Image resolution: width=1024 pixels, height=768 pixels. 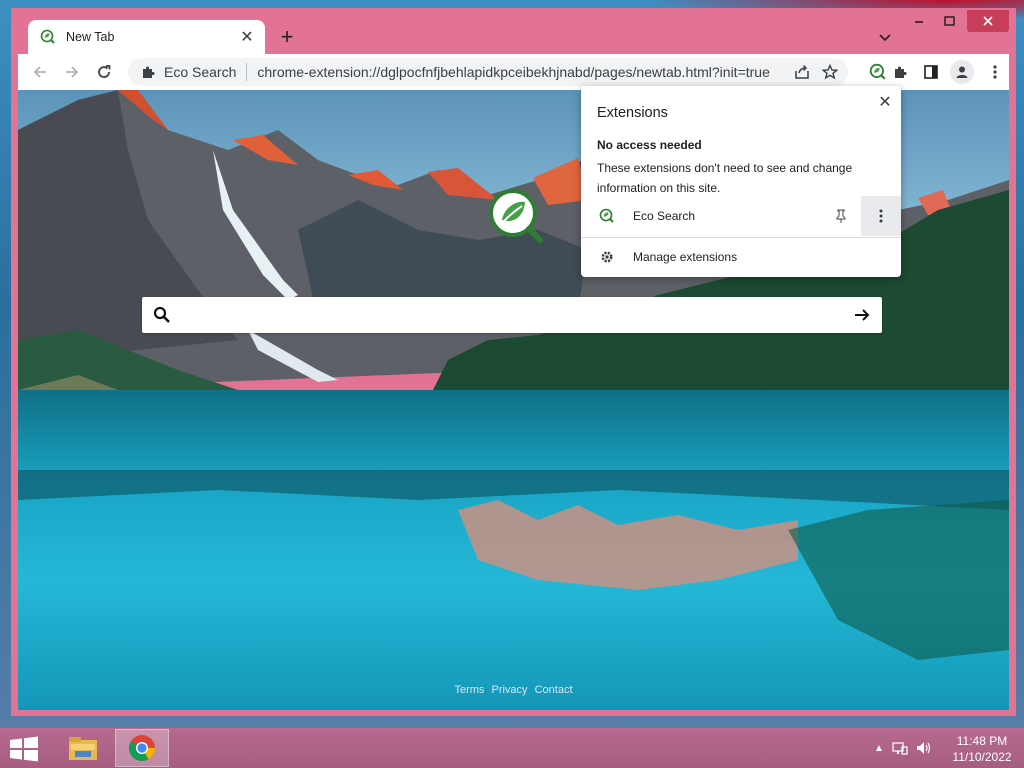 I want to click on taskbar-clock: 11:48 PM 11/10/2022, so click(x=982, y=749).